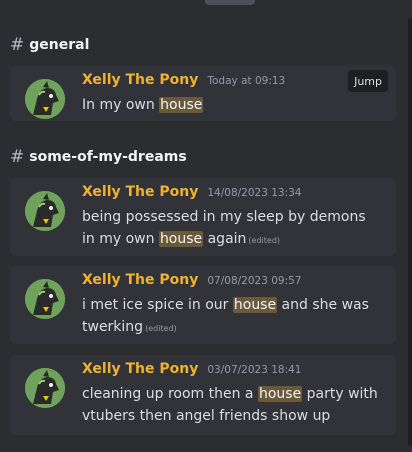  What do you see at coordinates (246, 81) in the screenshot?
I see `timestamp: Today at 09:13` at bounding box center [246, 81].